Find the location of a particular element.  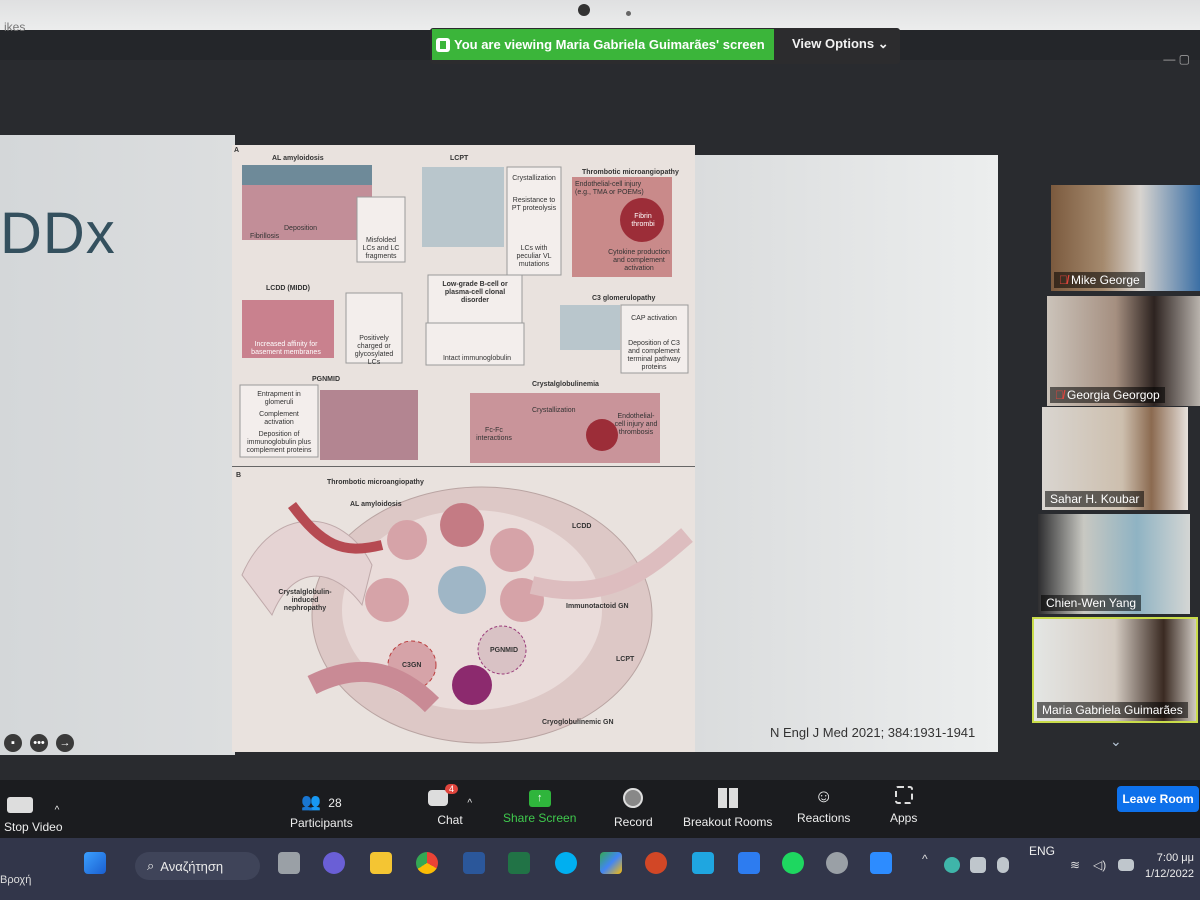

participant-name: Sahar H. Koubar is located at coordinates (1095, 499).